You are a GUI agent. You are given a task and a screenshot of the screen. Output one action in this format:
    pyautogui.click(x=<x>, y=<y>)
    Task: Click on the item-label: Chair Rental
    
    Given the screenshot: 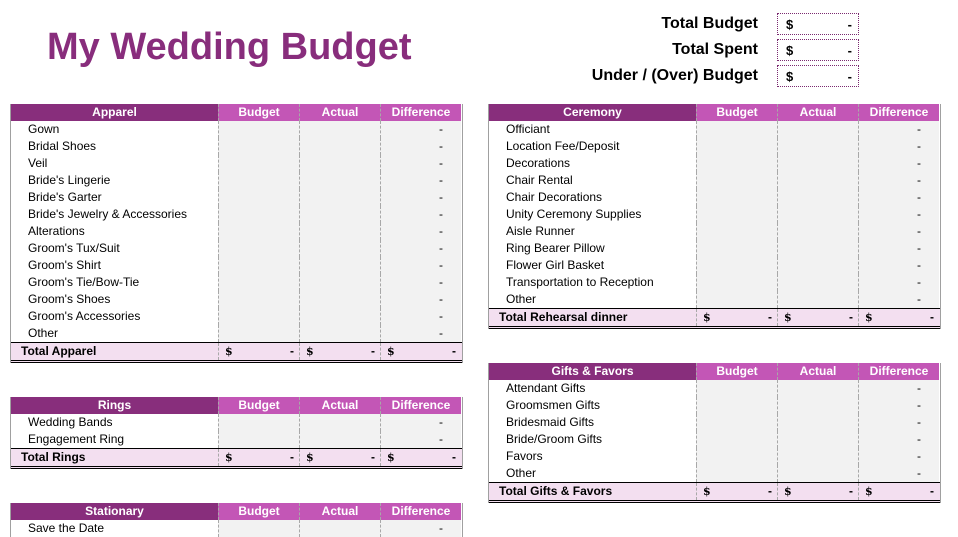 What is the action you would take?
    pyautogui.click(x=592, y=180)
    